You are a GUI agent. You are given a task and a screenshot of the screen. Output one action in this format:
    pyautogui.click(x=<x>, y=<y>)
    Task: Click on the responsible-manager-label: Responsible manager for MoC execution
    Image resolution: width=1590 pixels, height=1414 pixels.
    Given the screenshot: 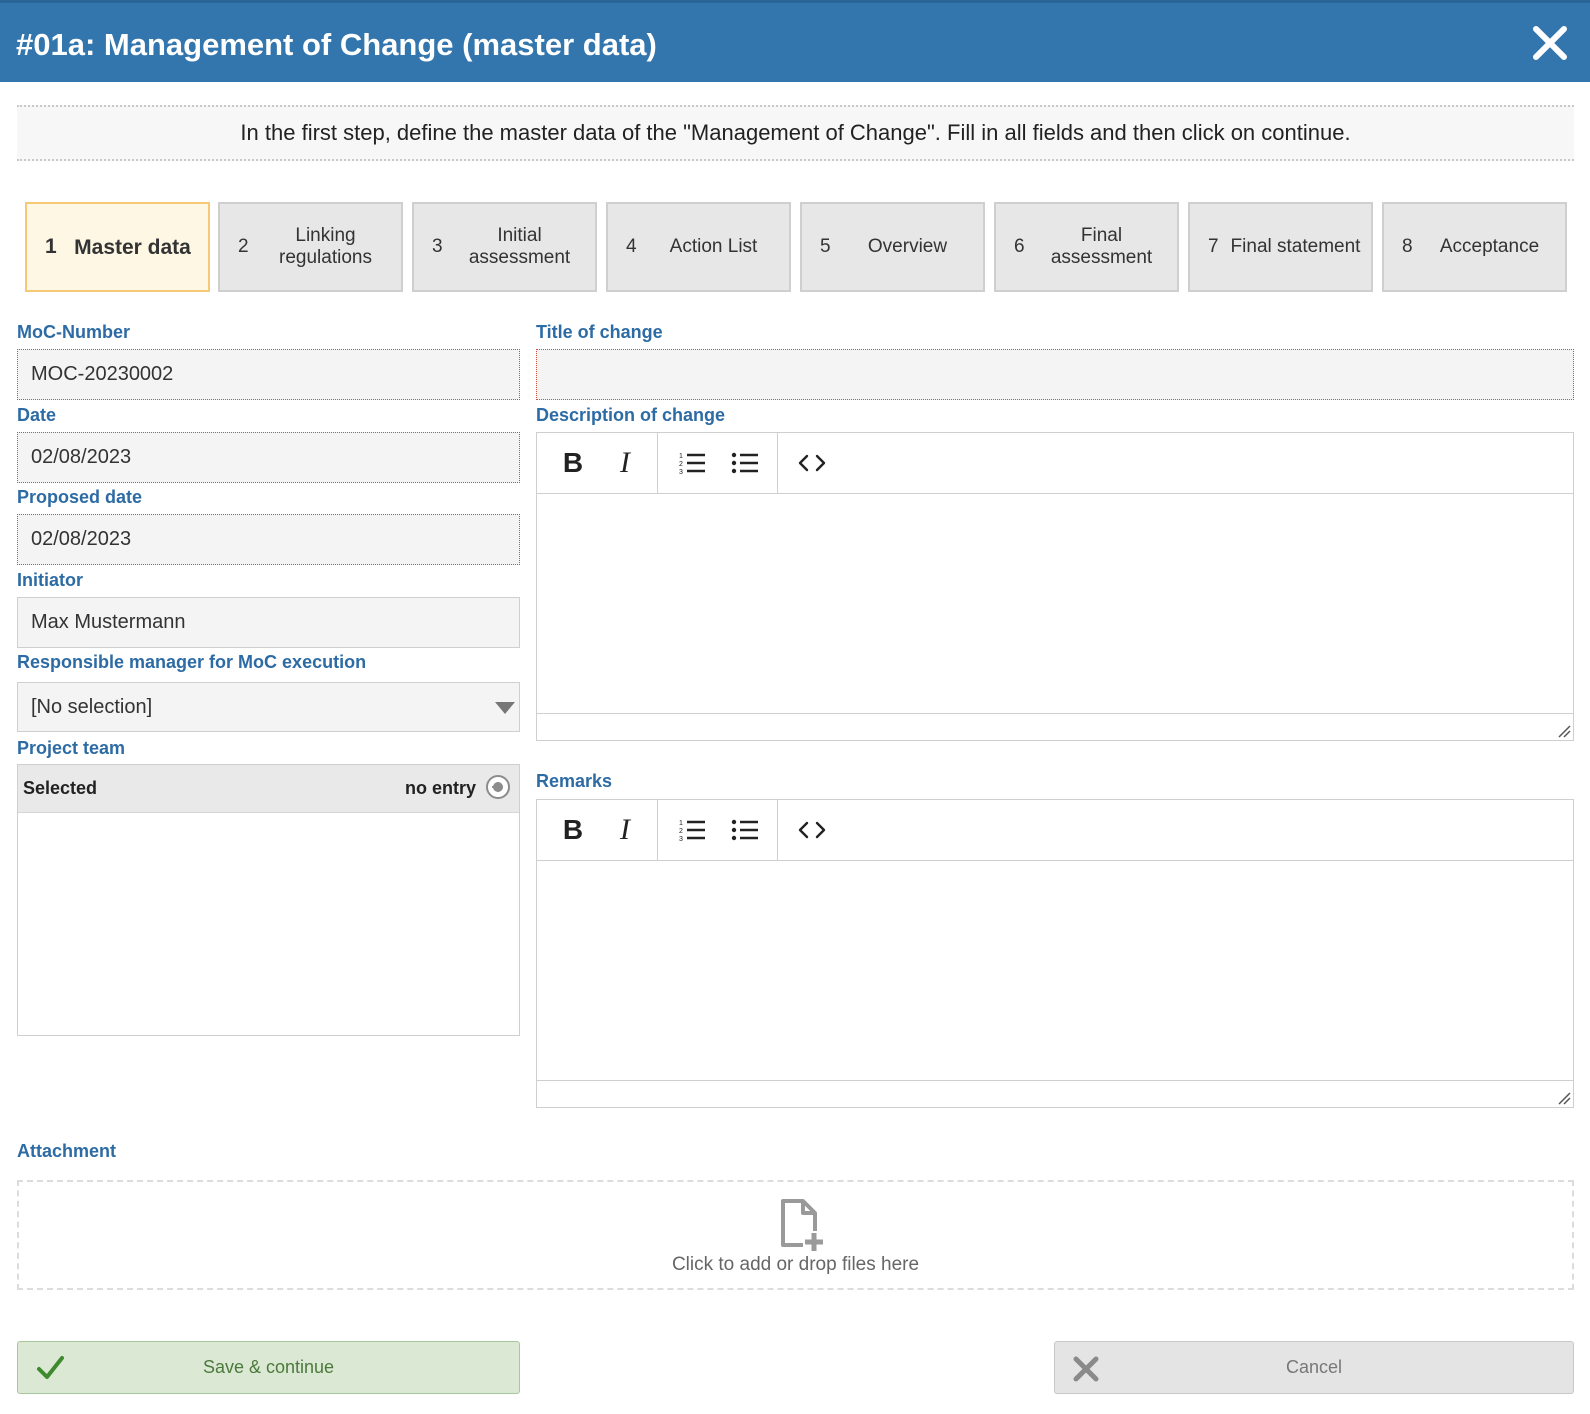 What is the action you would take?
    pyautogui.click(x=192, y=662)
    